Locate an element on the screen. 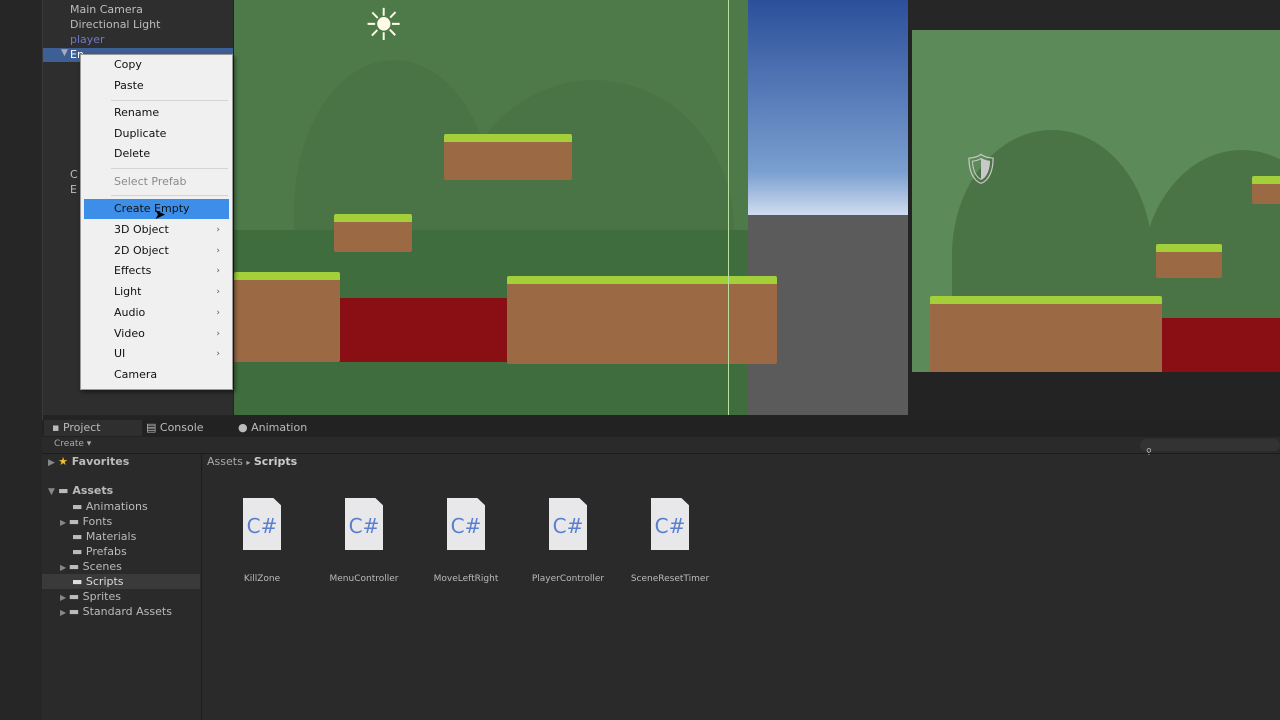 This screenshot has width=1280, height=720. breadcrumb: Assets ▸ Scripts is located at coordinates (252, 461).